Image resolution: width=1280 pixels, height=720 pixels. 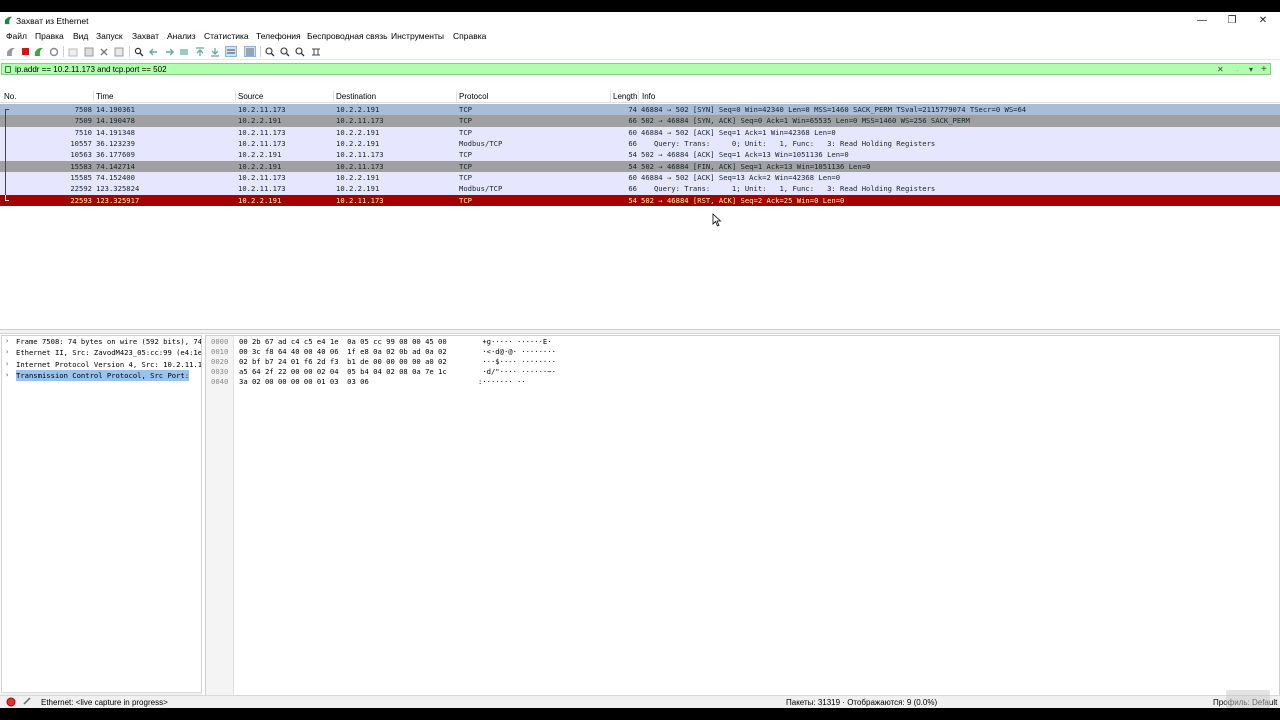 I want to click on menu-telephony: Телефония, so click(x=278, y=36).